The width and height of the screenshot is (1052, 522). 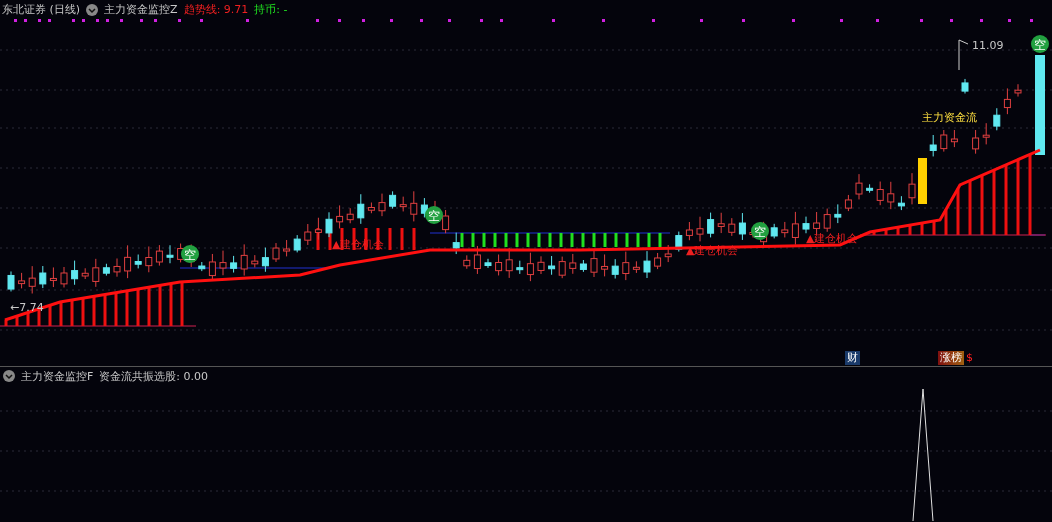 I want to click on stock-title: 东北证券 (日线), so click(x=41, y=9).